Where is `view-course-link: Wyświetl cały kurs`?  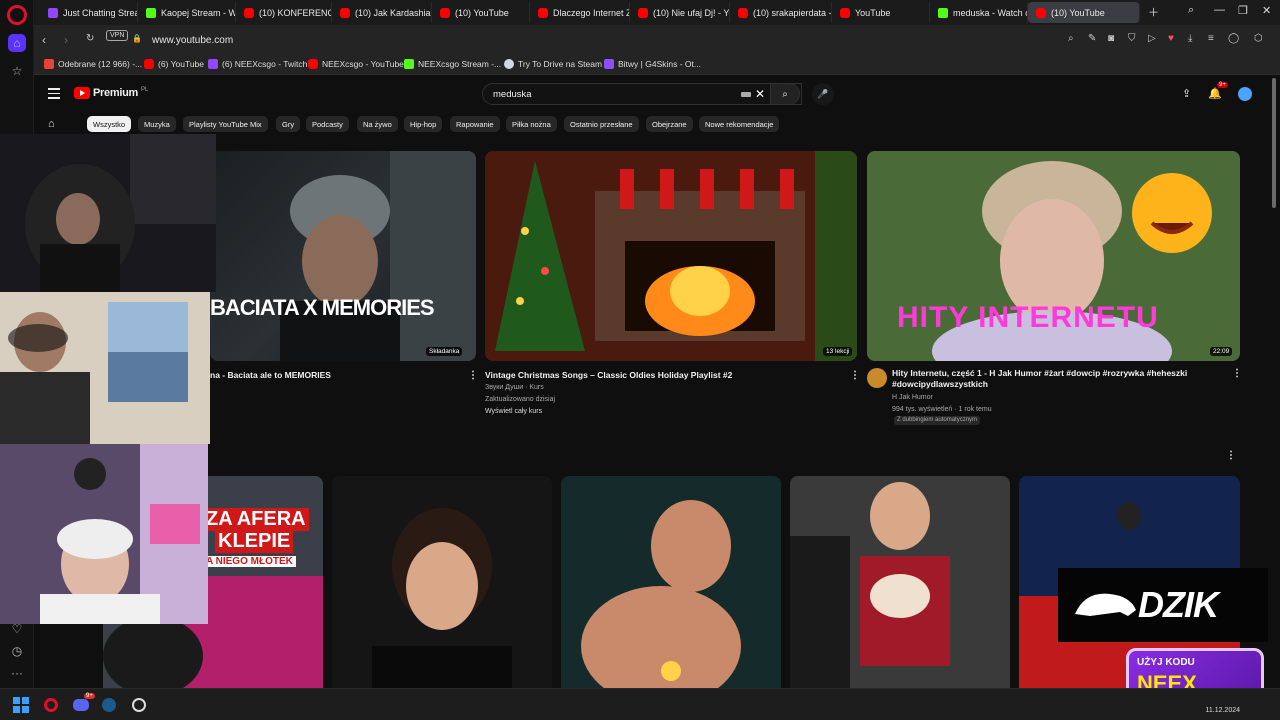 view-course-link: Wyświetl cały kurs is located at coordinates (513, 412).